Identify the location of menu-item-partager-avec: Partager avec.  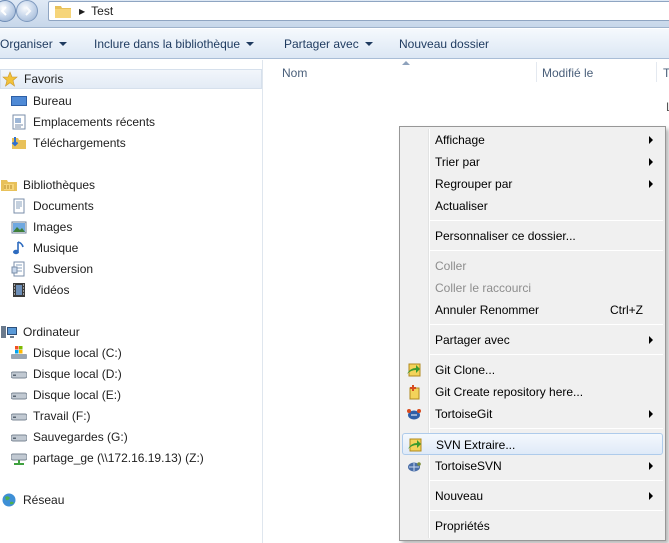
(532, 340).